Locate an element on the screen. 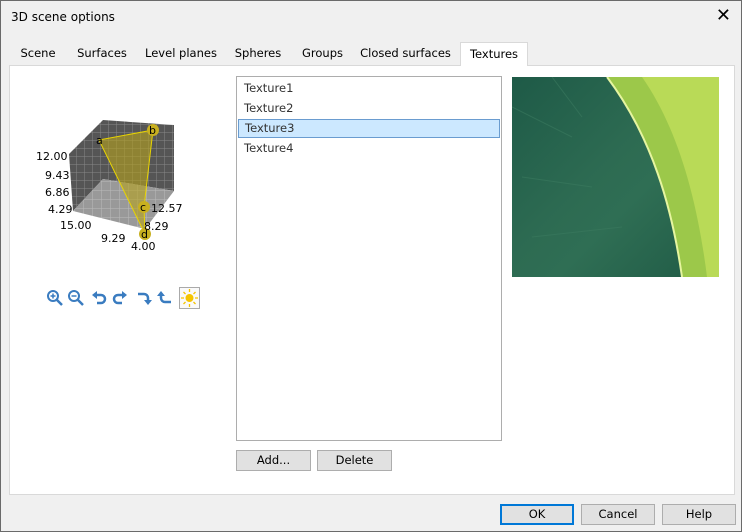 The width and height of the screenshot is (742, 532). dialog-title: 3D scene options is located at coordinates (63, 17).